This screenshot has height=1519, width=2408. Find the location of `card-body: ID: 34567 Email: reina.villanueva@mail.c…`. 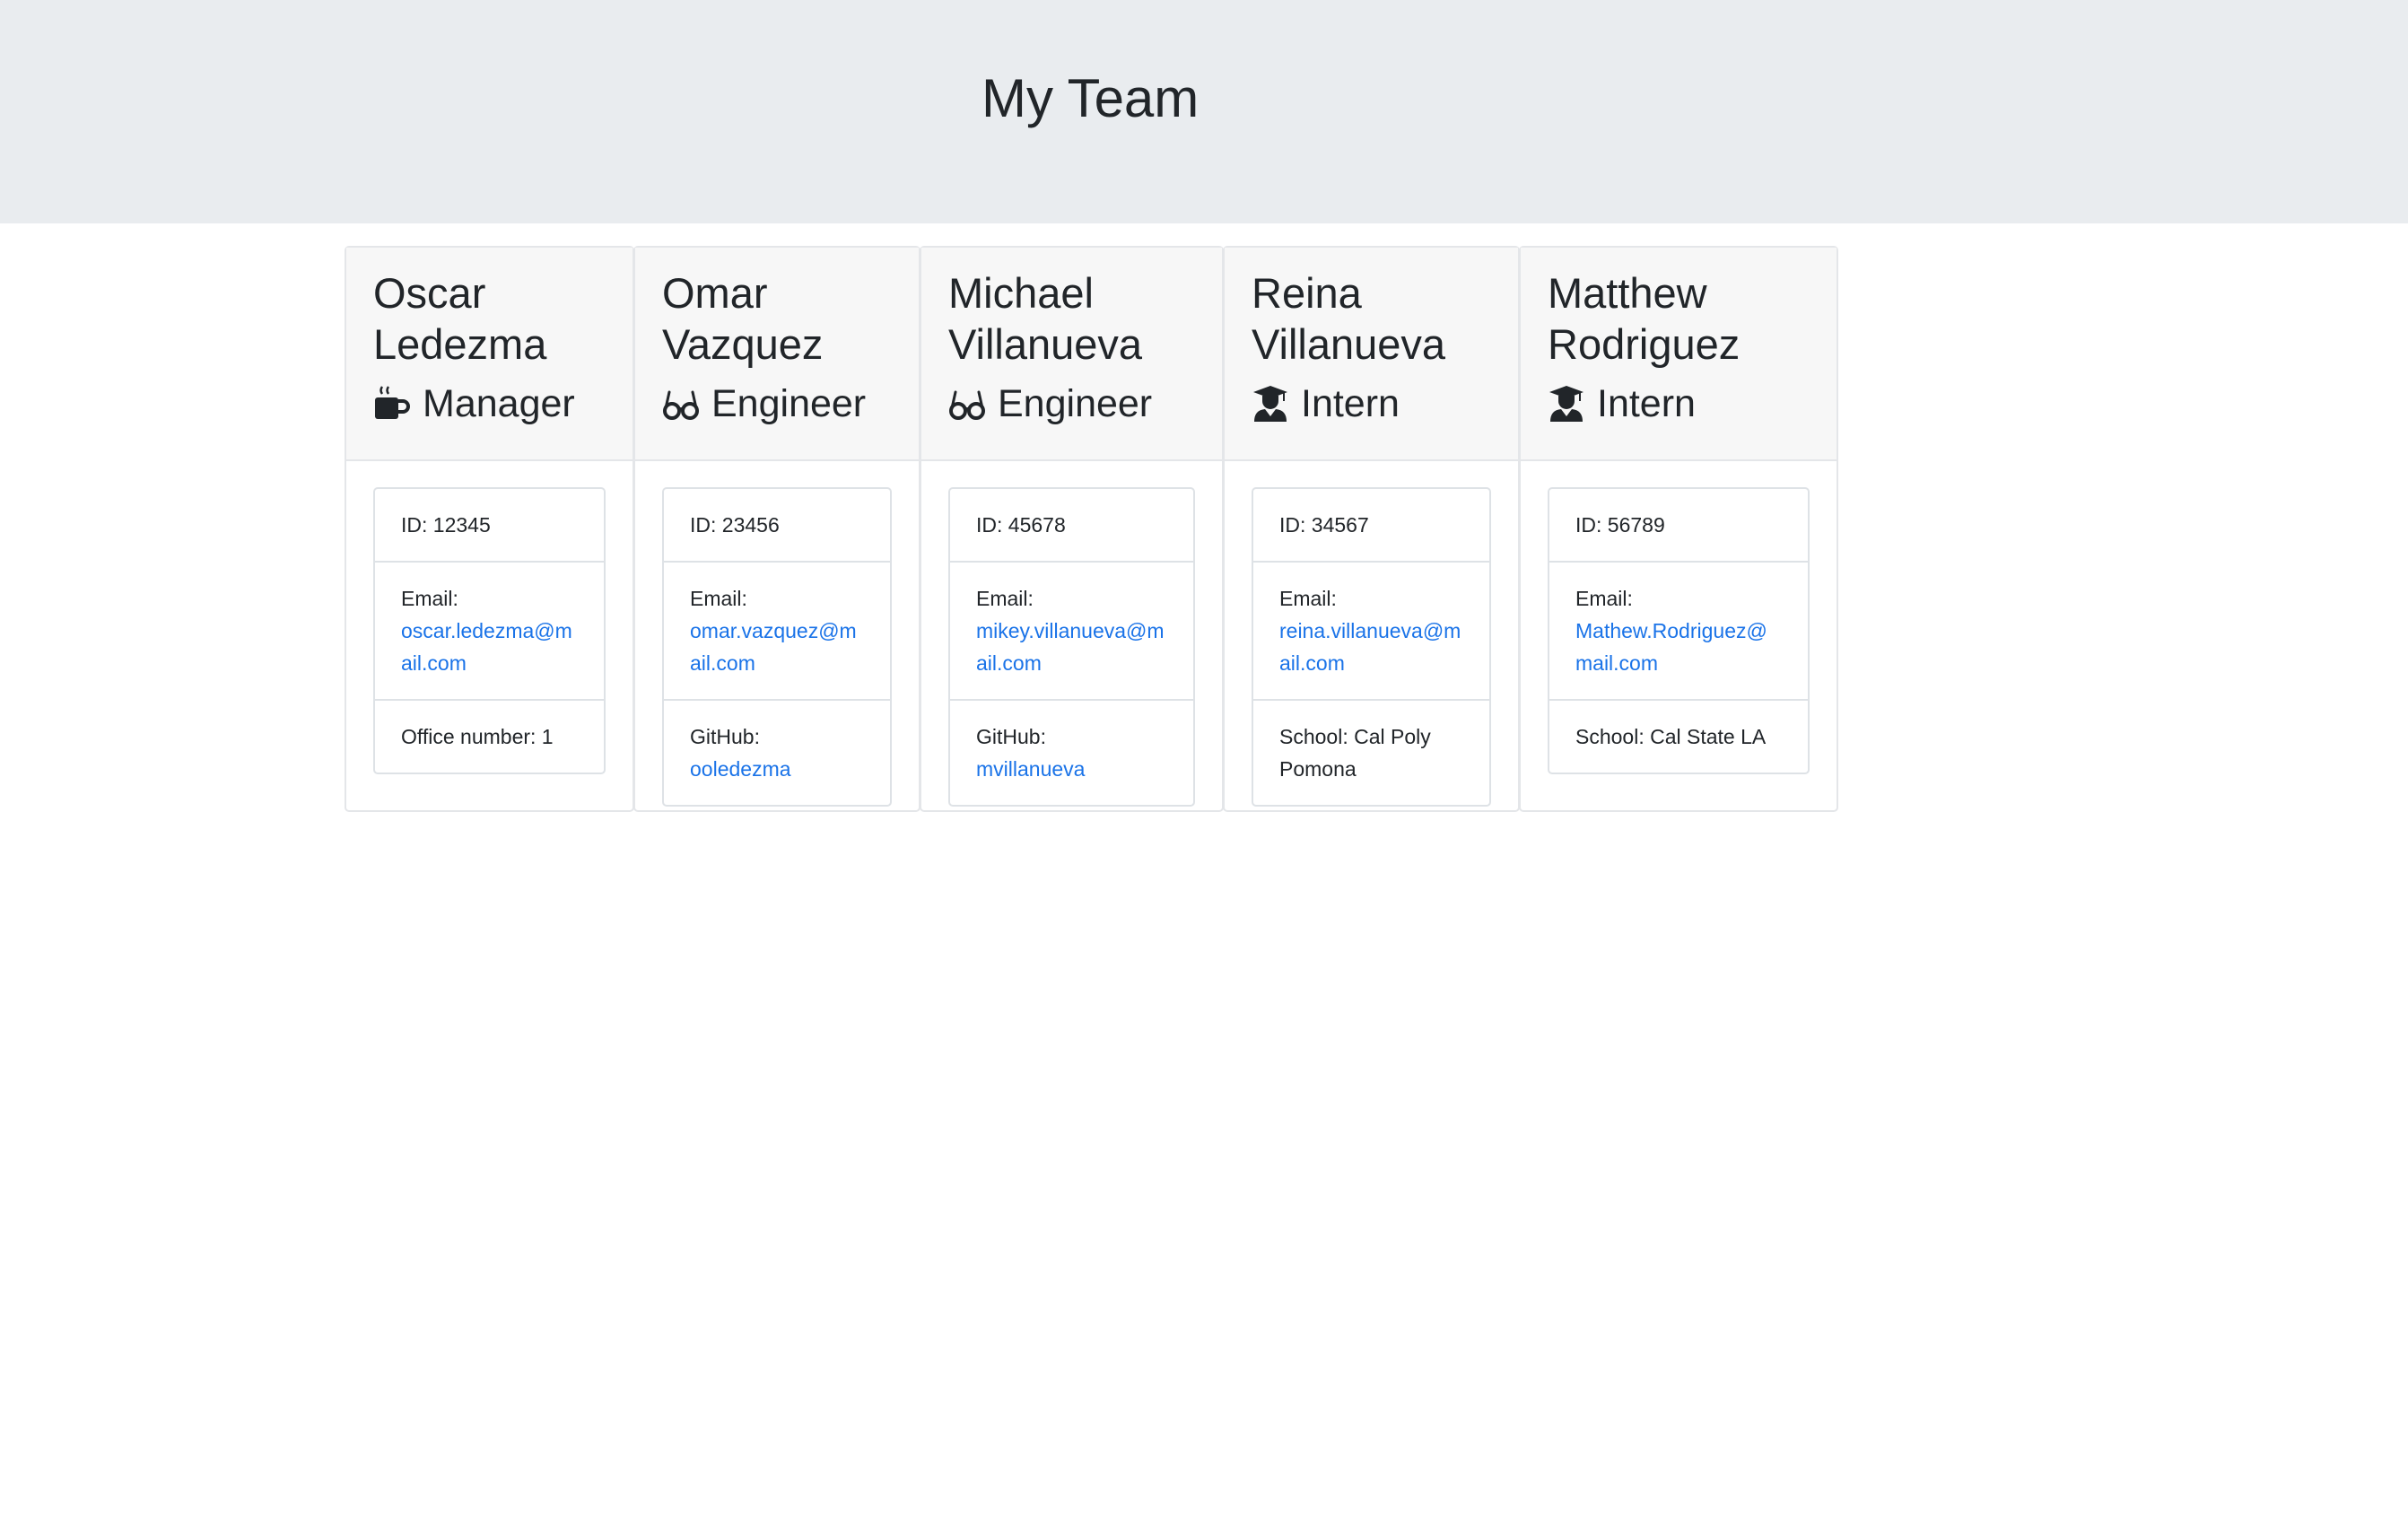

card-body: ID: 34567 Email: reina.villanueva@mail.c… is located at coordinates (1371, 647).